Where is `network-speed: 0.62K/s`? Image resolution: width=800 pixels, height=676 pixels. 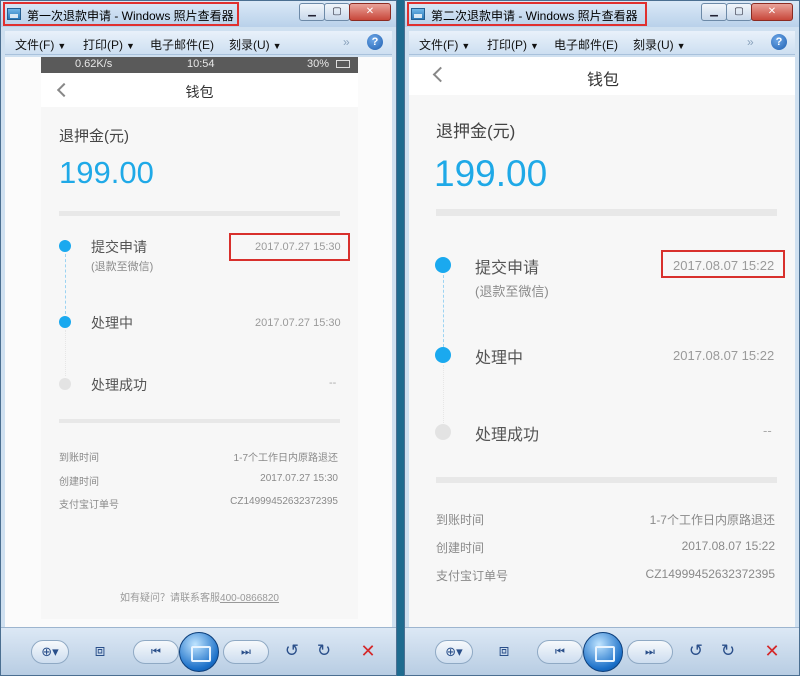
network-speed: 0.62K/s is located at coordinates (94, 64).